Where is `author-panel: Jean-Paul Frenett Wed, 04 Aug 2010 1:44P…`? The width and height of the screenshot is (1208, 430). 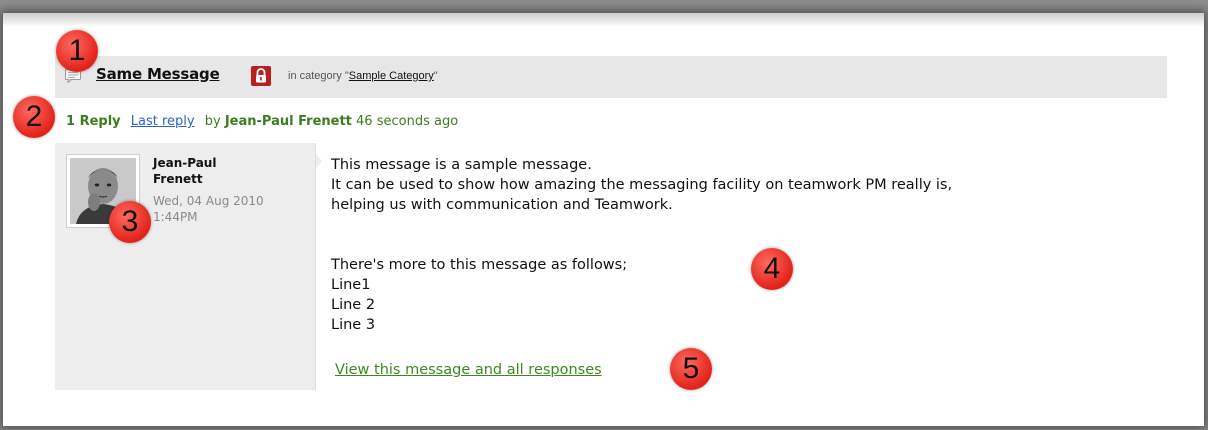
author-panel: Jean-Paul Frenett Wed, 04 Aug 2010 1:44P… is located at coordinates (188, 266).